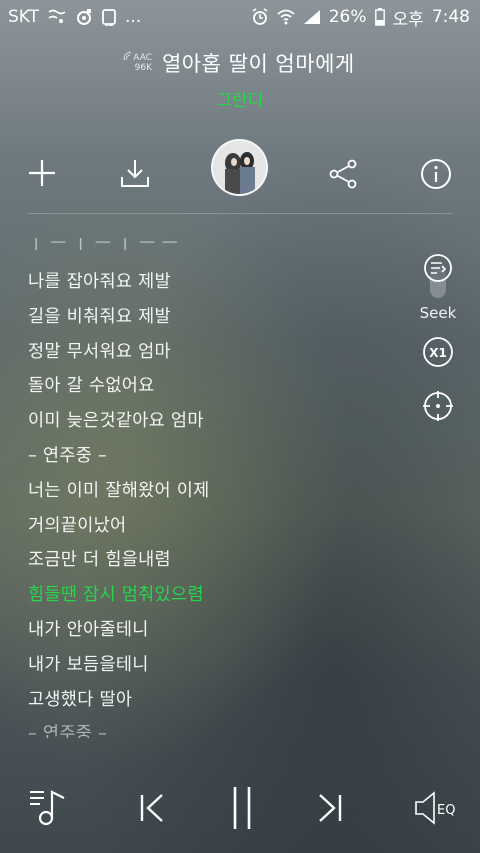 This screenshot has width=480, height=853. Describe the element at coordinates (99, 315) in the screenshot. I see `lyric-line: 길을 비춰줘요 제발` at that location.